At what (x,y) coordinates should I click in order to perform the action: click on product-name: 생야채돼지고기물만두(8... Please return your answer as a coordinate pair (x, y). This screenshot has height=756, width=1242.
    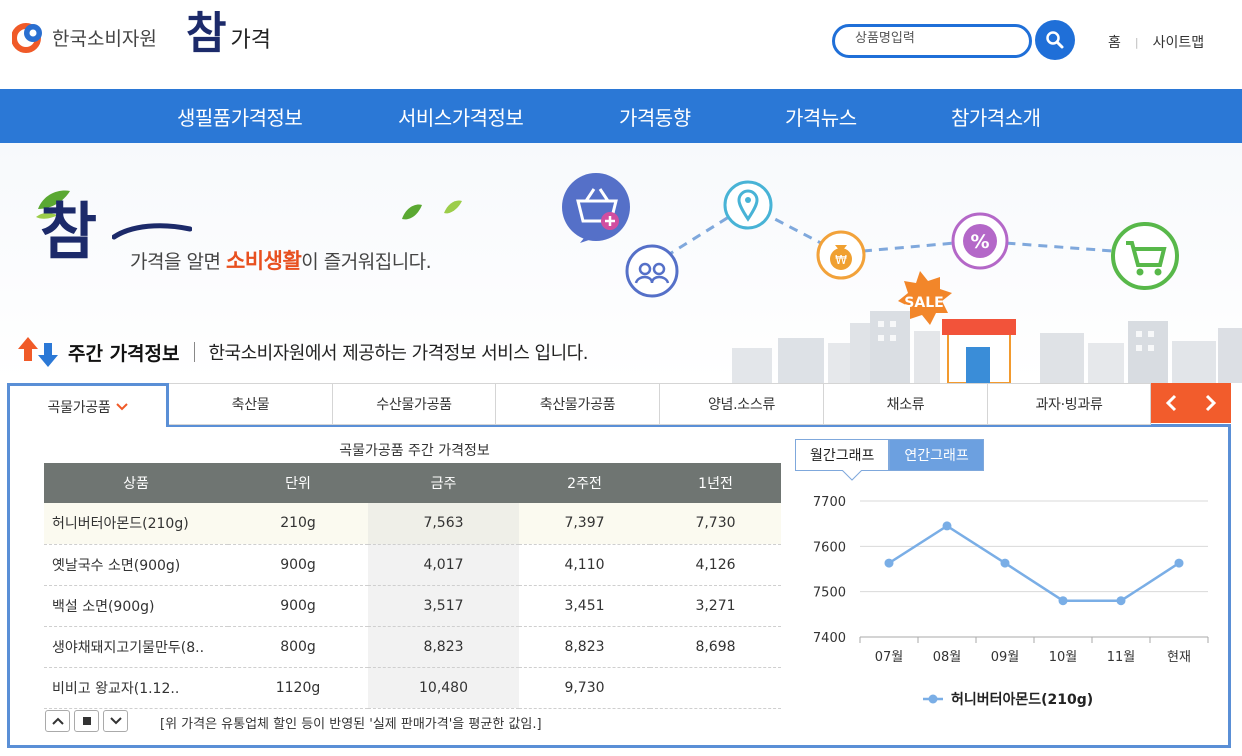
    Looking at the image, I should click on (136, 647).